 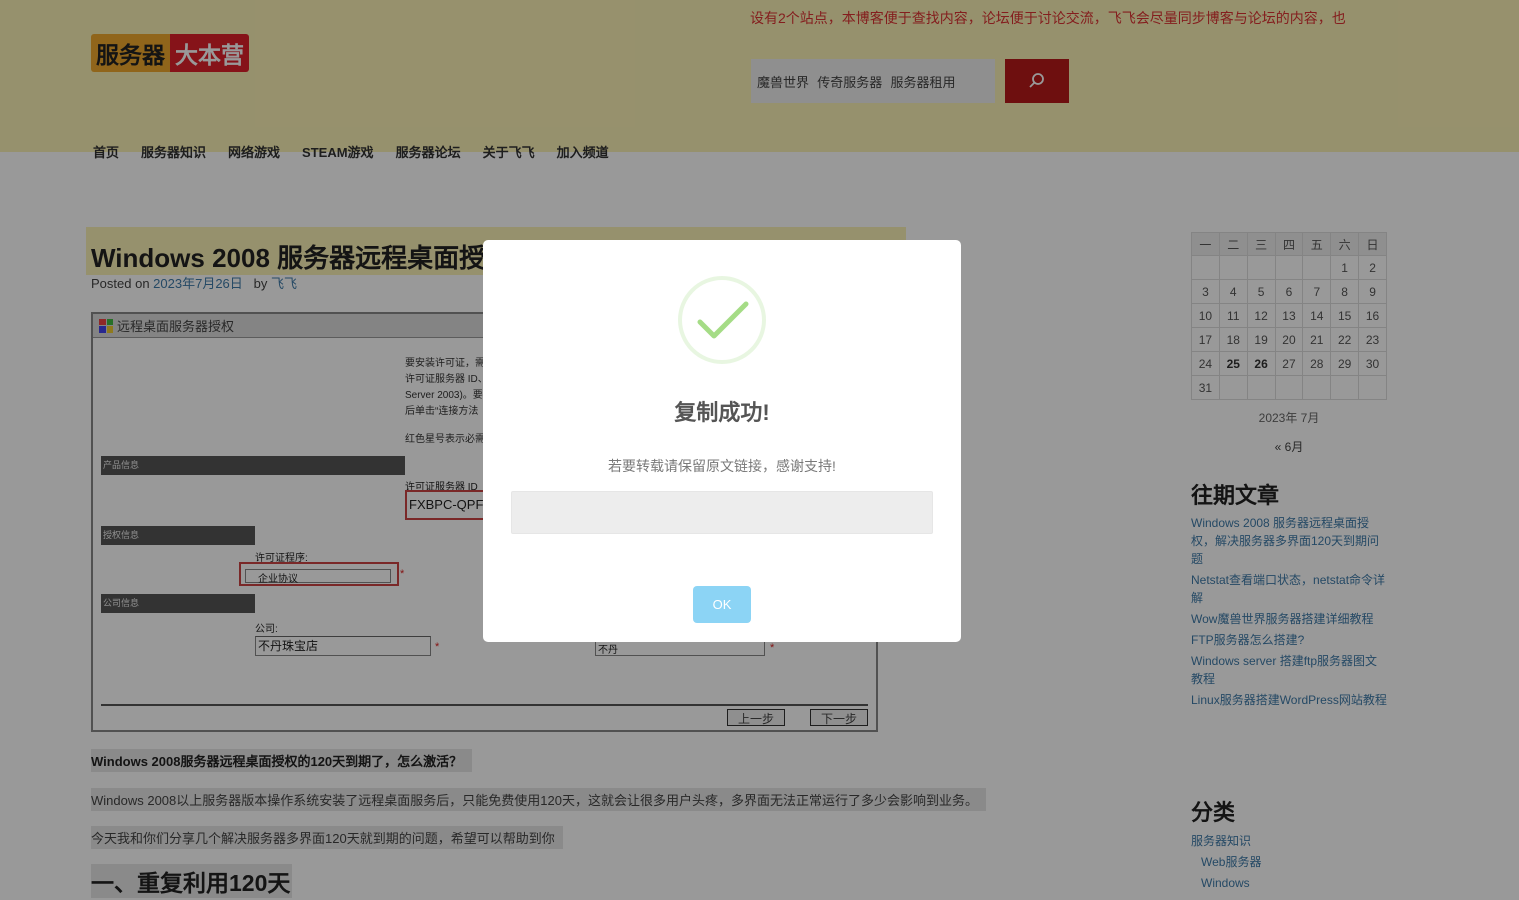 I want to click on ok-button: OK, so click(x=722, y=604).